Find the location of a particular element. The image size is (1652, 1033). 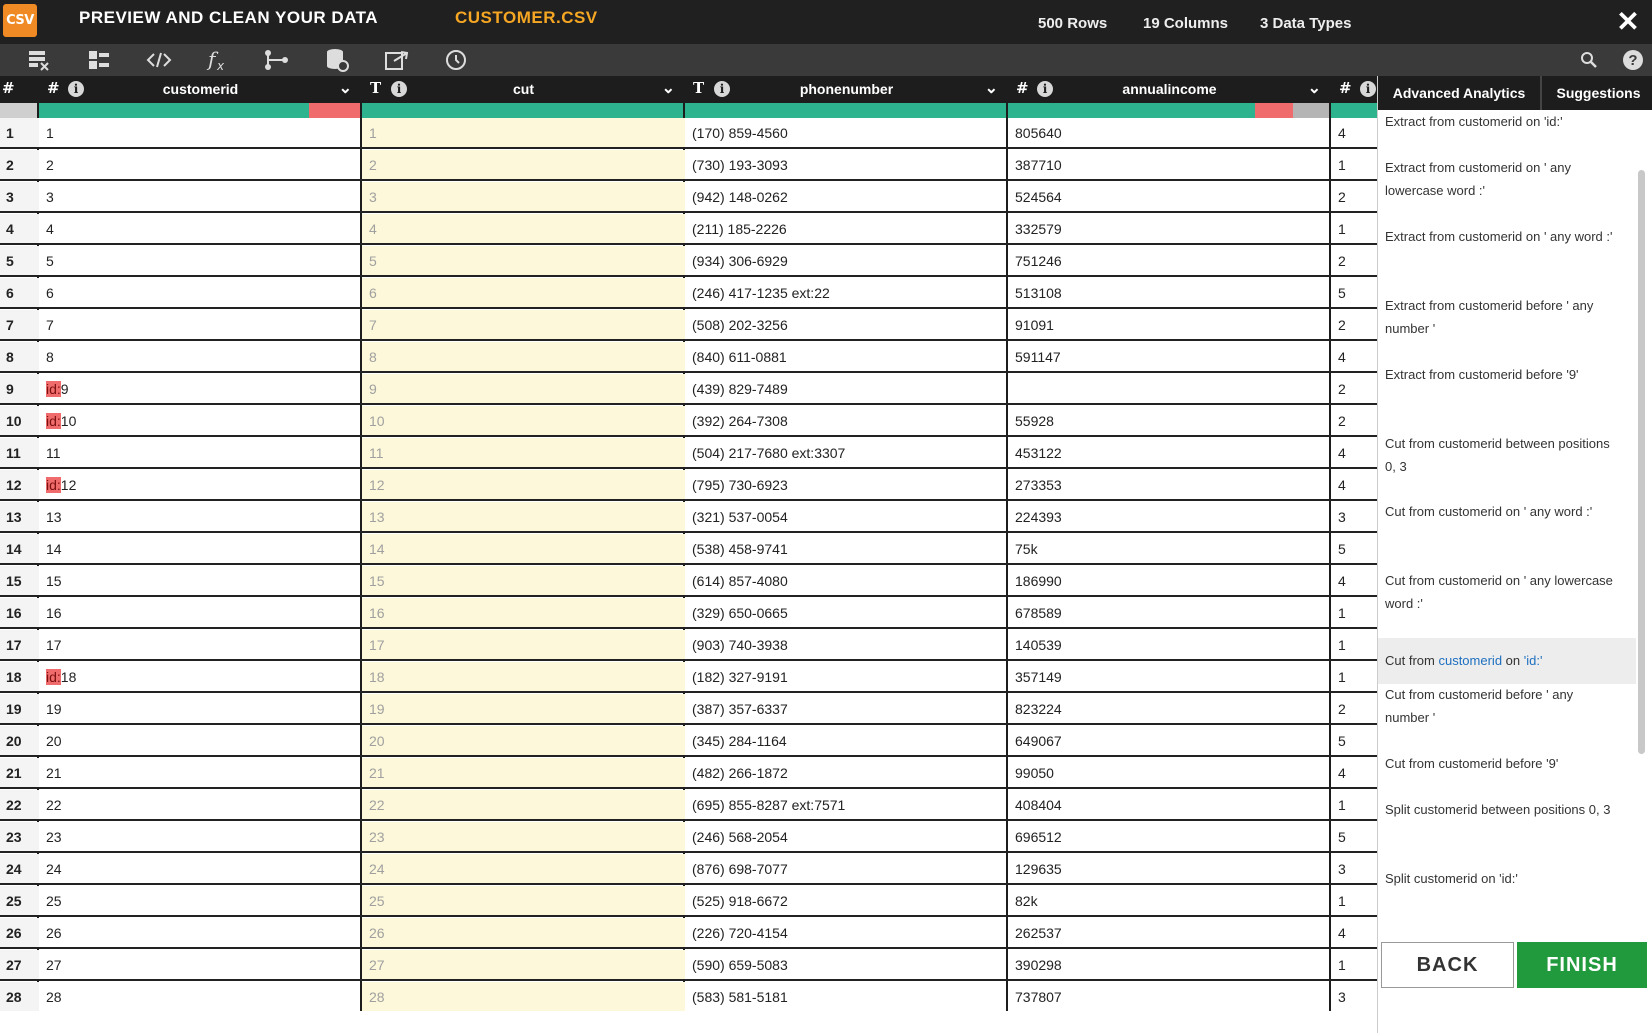

column-partial: # i 4 1 2 1 2 5 2 4 2 2 4 4 3 5 4 1 1 1 2 5 4 1 5 3 1 4 1 3 is located at coordinates (1354, 543).